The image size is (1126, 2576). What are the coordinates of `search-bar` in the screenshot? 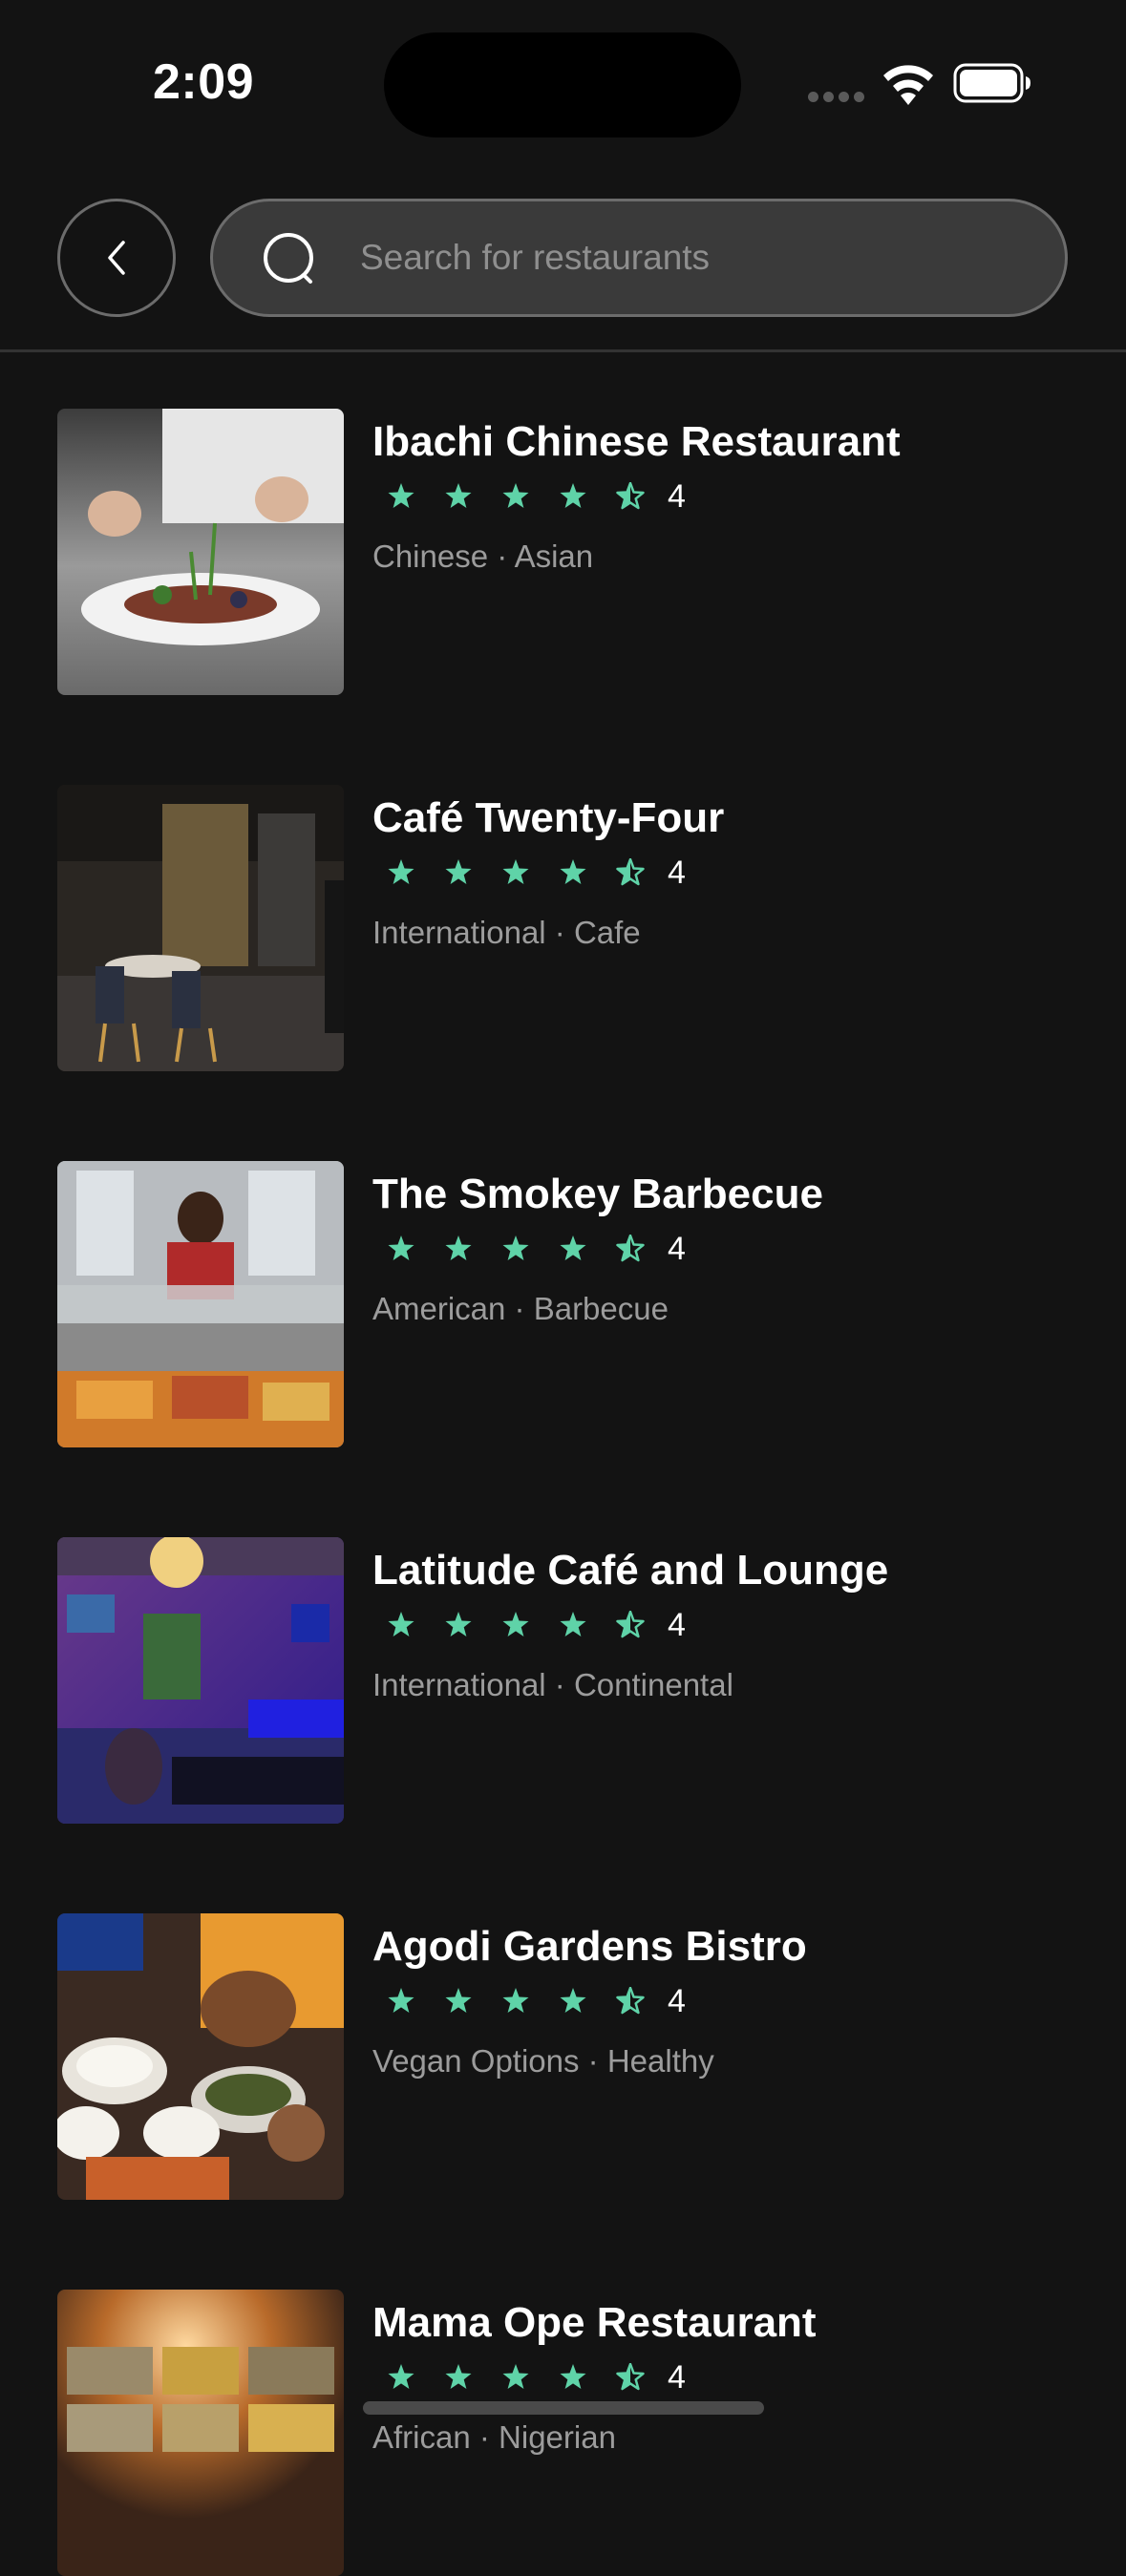 It's located at (639, 258).